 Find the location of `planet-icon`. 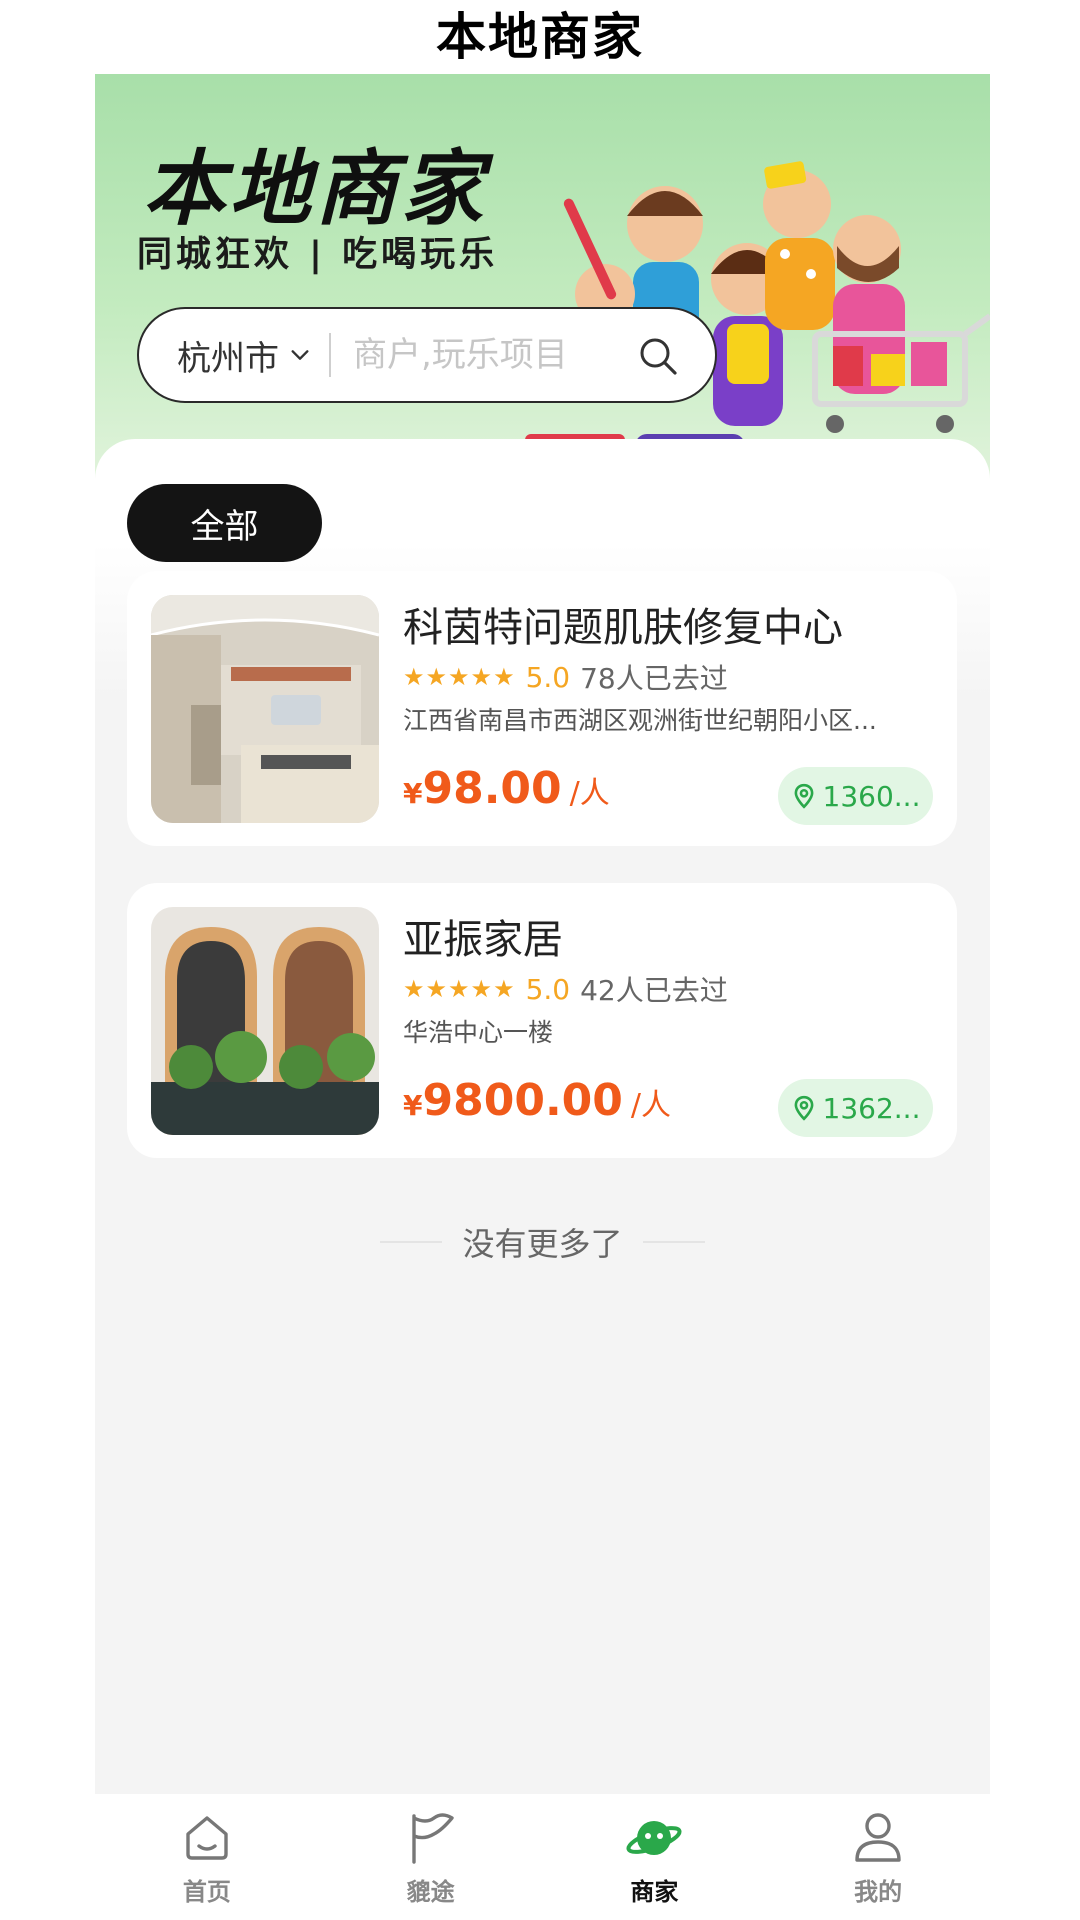

planet-icon is located at coordinates (654, 1838).